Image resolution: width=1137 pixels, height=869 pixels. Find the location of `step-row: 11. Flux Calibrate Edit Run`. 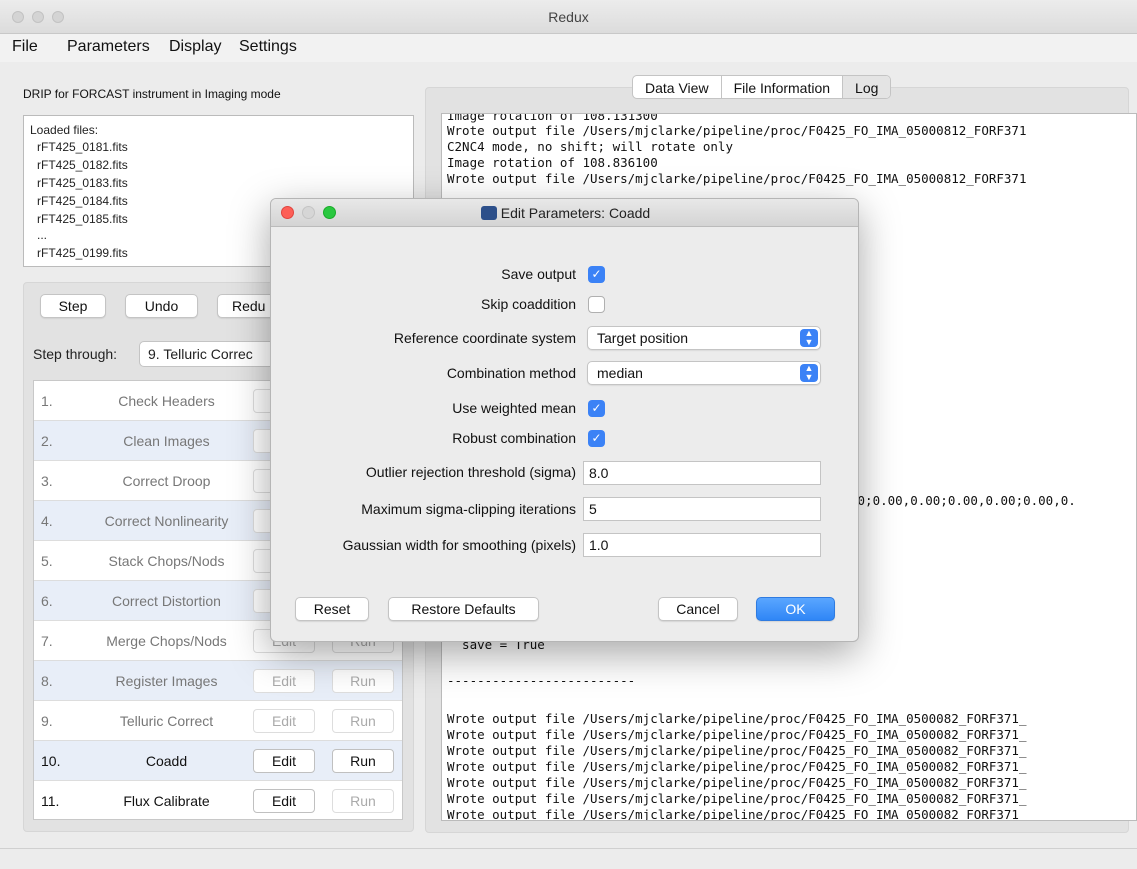

step-row: 11. Flux Calibrate Edit Run is located at coordinates (218, 800).